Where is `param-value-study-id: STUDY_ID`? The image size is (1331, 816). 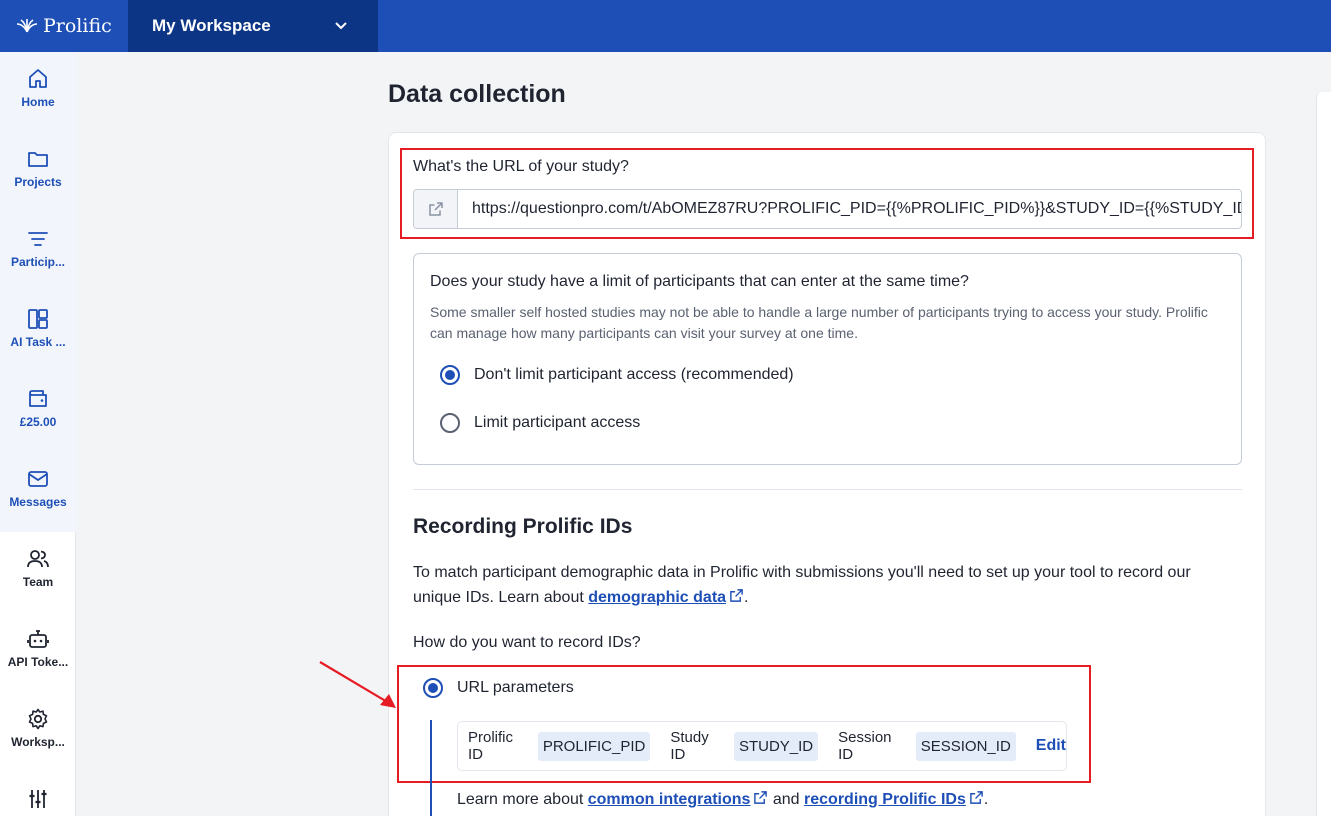
param-value-study-id: STUDY_ID is located at coordinates (776, 746).